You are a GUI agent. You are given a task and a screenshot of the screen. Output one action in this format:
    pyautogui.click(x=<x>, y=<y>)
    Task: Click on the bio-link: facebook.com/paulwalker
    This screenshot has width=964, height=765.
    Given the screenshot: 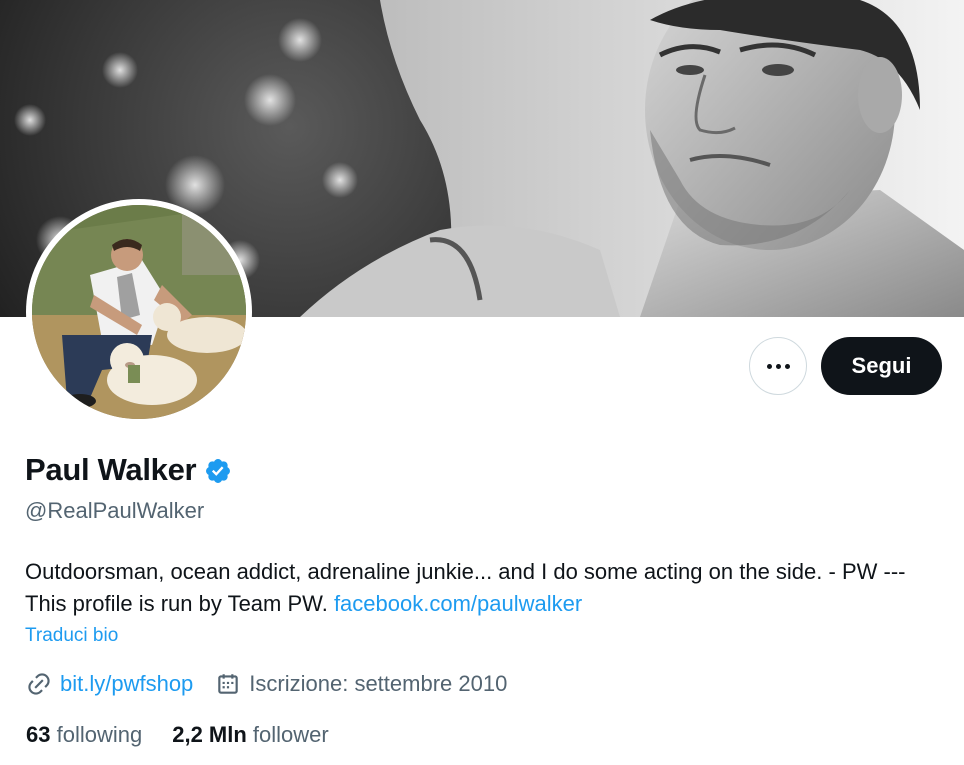 What is the action you would take?
    pyautogui.click(x=458, y=603)
    